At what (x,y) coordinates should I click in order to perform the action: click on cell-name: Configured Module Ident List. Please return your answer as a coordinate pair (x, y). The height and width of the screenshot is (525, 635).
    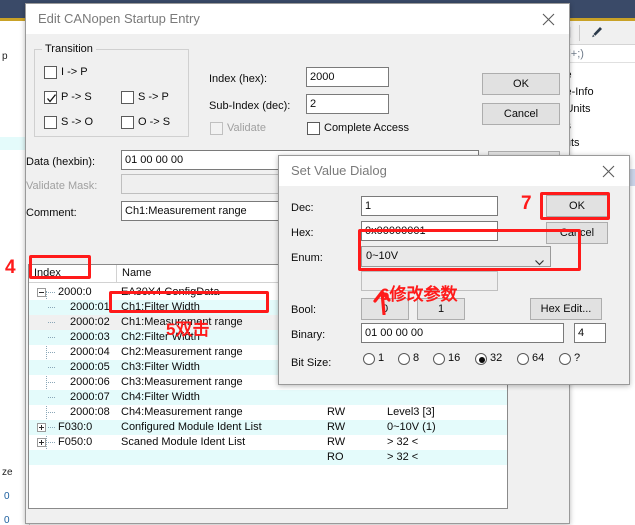
    Looking at the image, I should click on (191, 427).